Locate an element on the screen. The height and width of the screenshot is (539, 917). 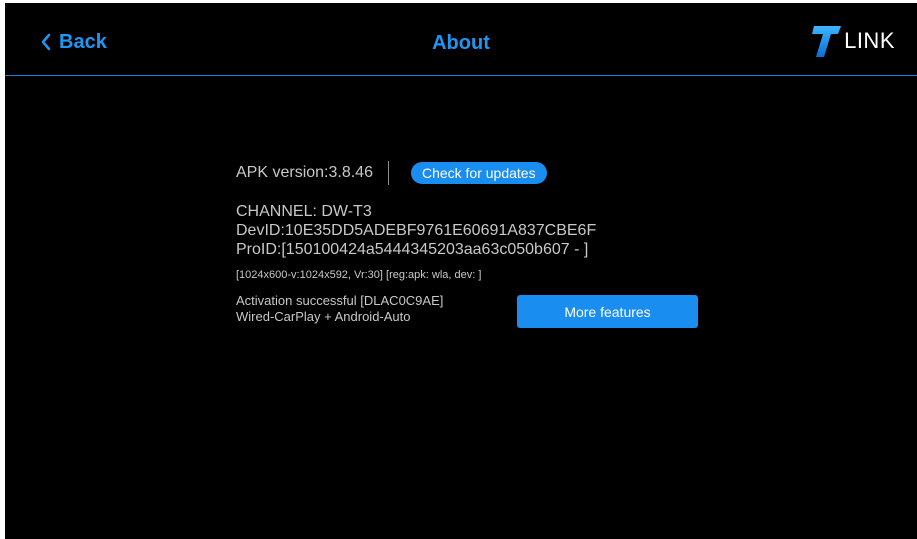
apk-row: APK version:3.8.46 Check for updates is located at coordinates (536, 173).